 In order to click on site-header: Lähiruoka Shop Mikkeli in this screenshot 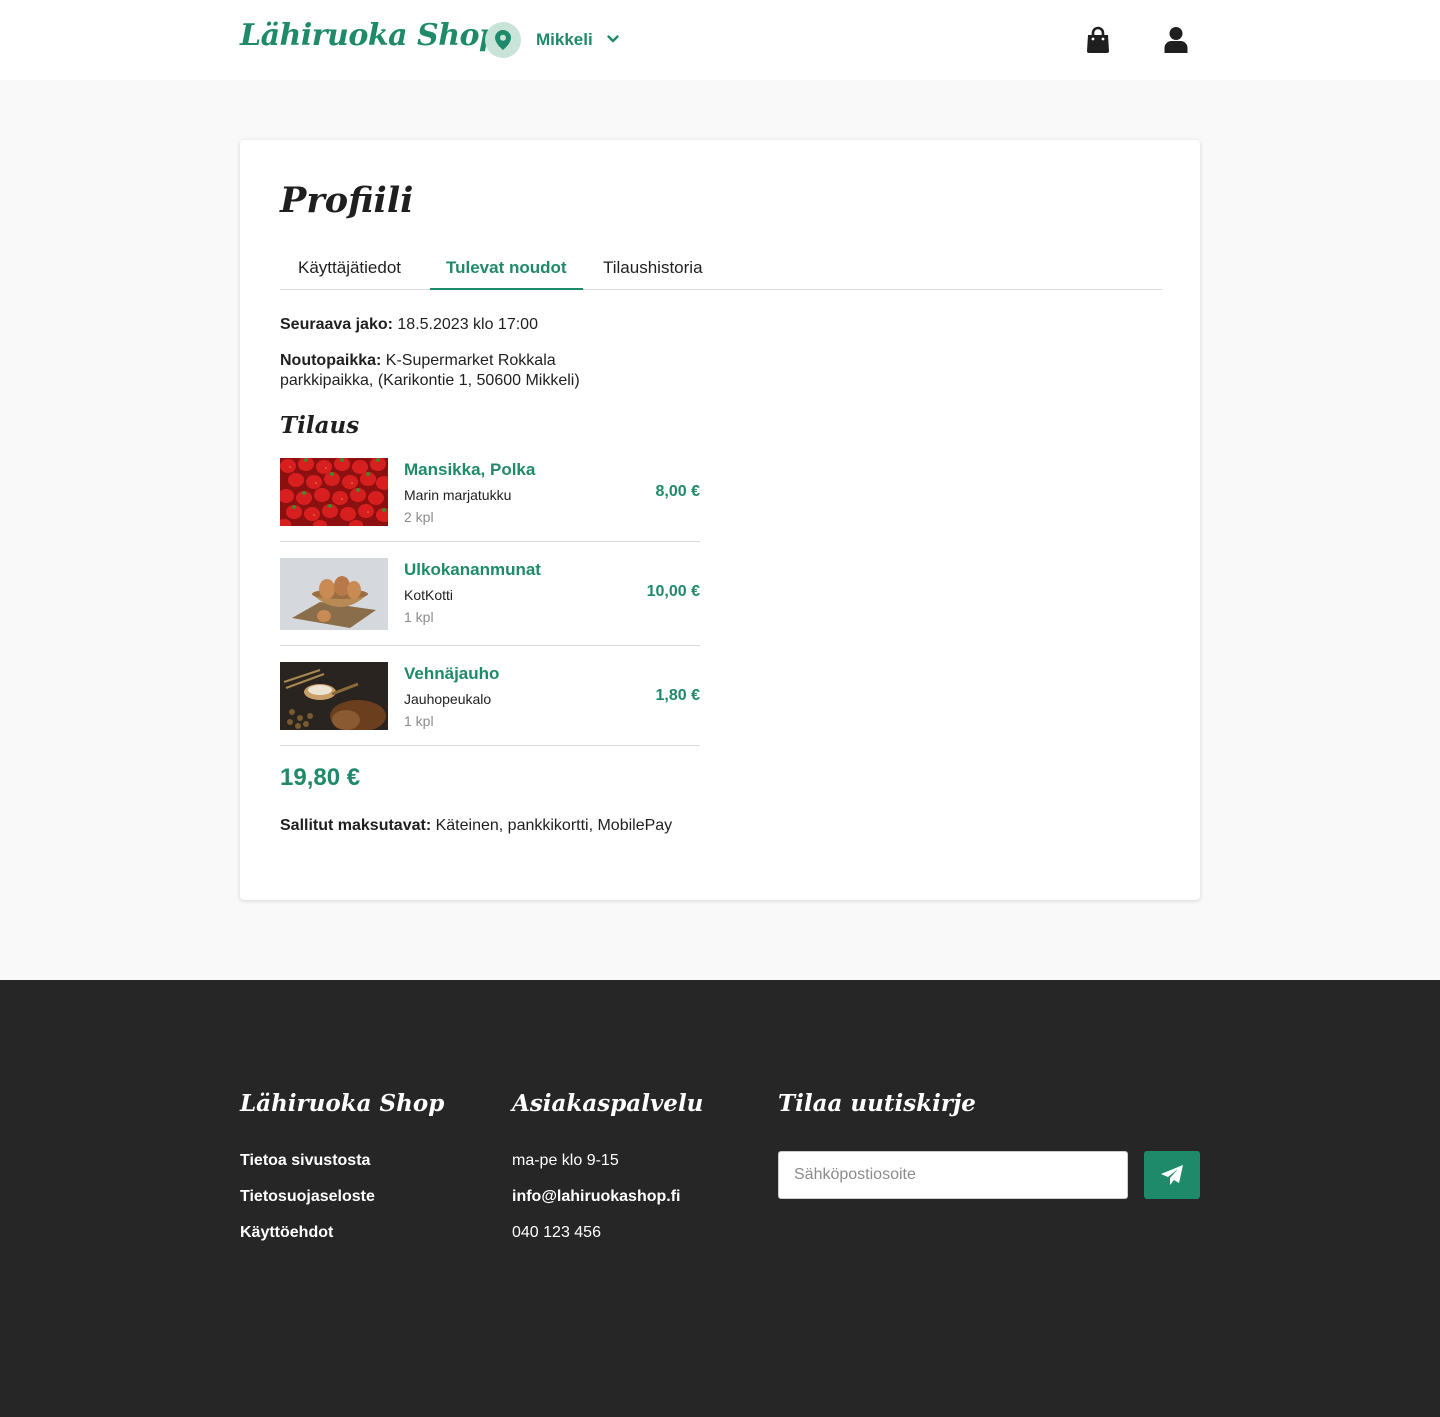, I will do `click(720, 40)`.